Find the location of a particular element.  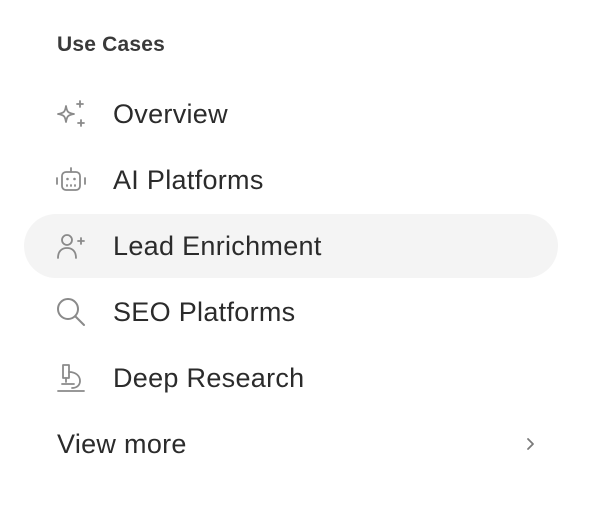

menu-item-label: SEO Platforms is located at coordinates (204, 311).